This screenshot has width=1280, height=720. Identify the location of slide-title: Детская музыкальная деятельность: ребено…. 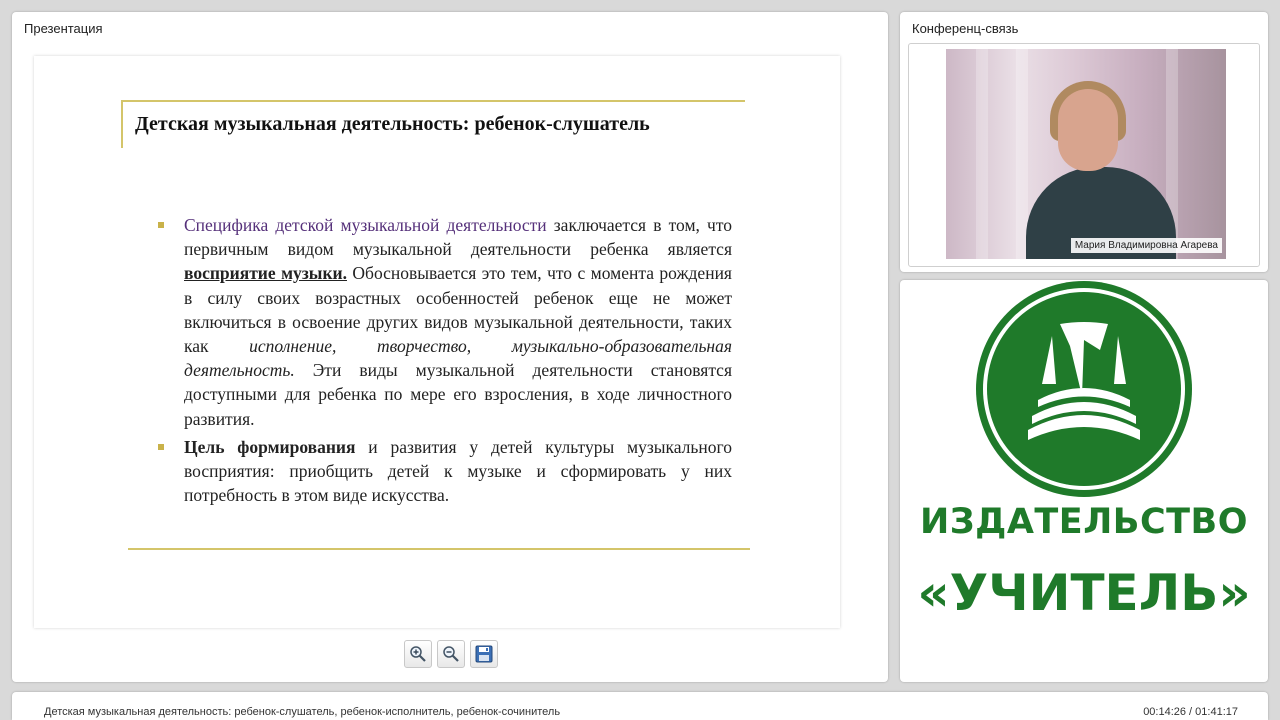
(392, 124).